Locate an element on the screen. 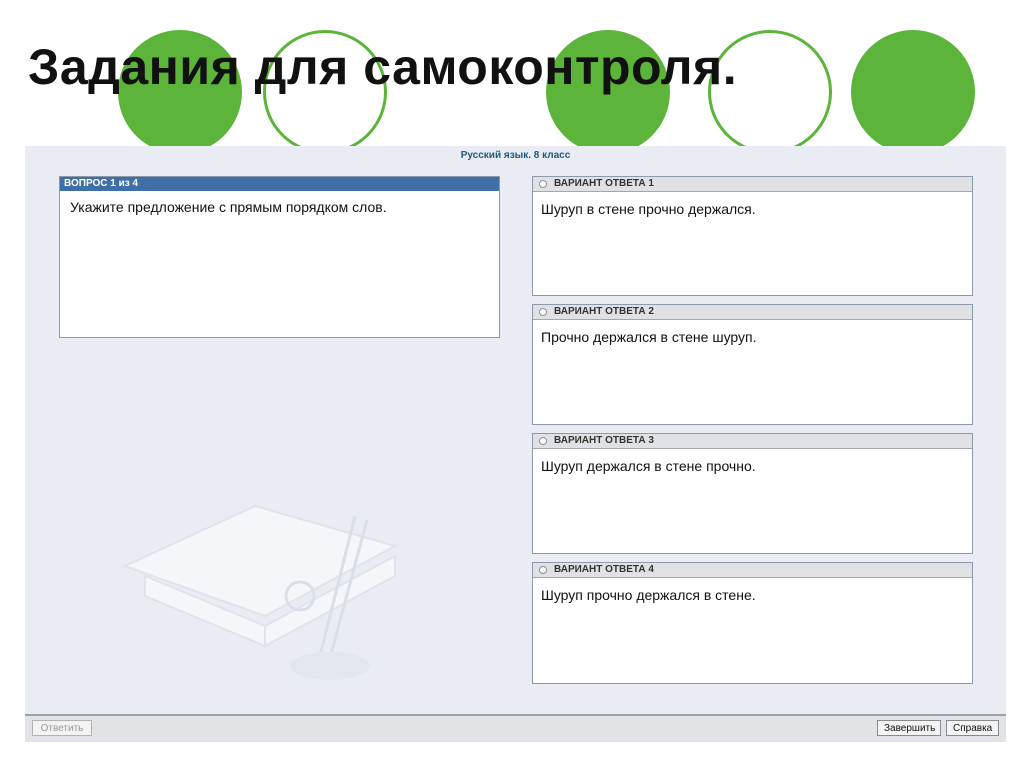  book-pen-watermark-icon is located at coordinates (260, 592).